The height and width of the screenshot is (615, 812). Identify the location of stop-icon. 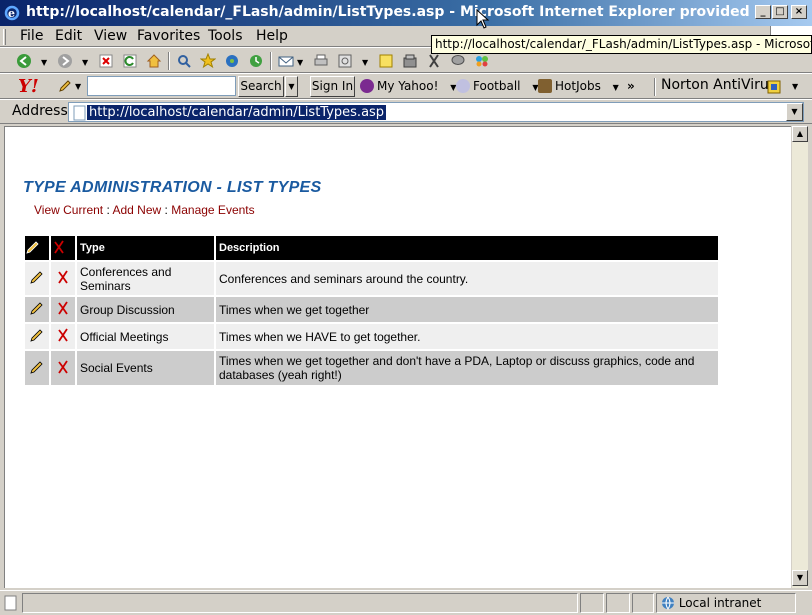
(106, 61).